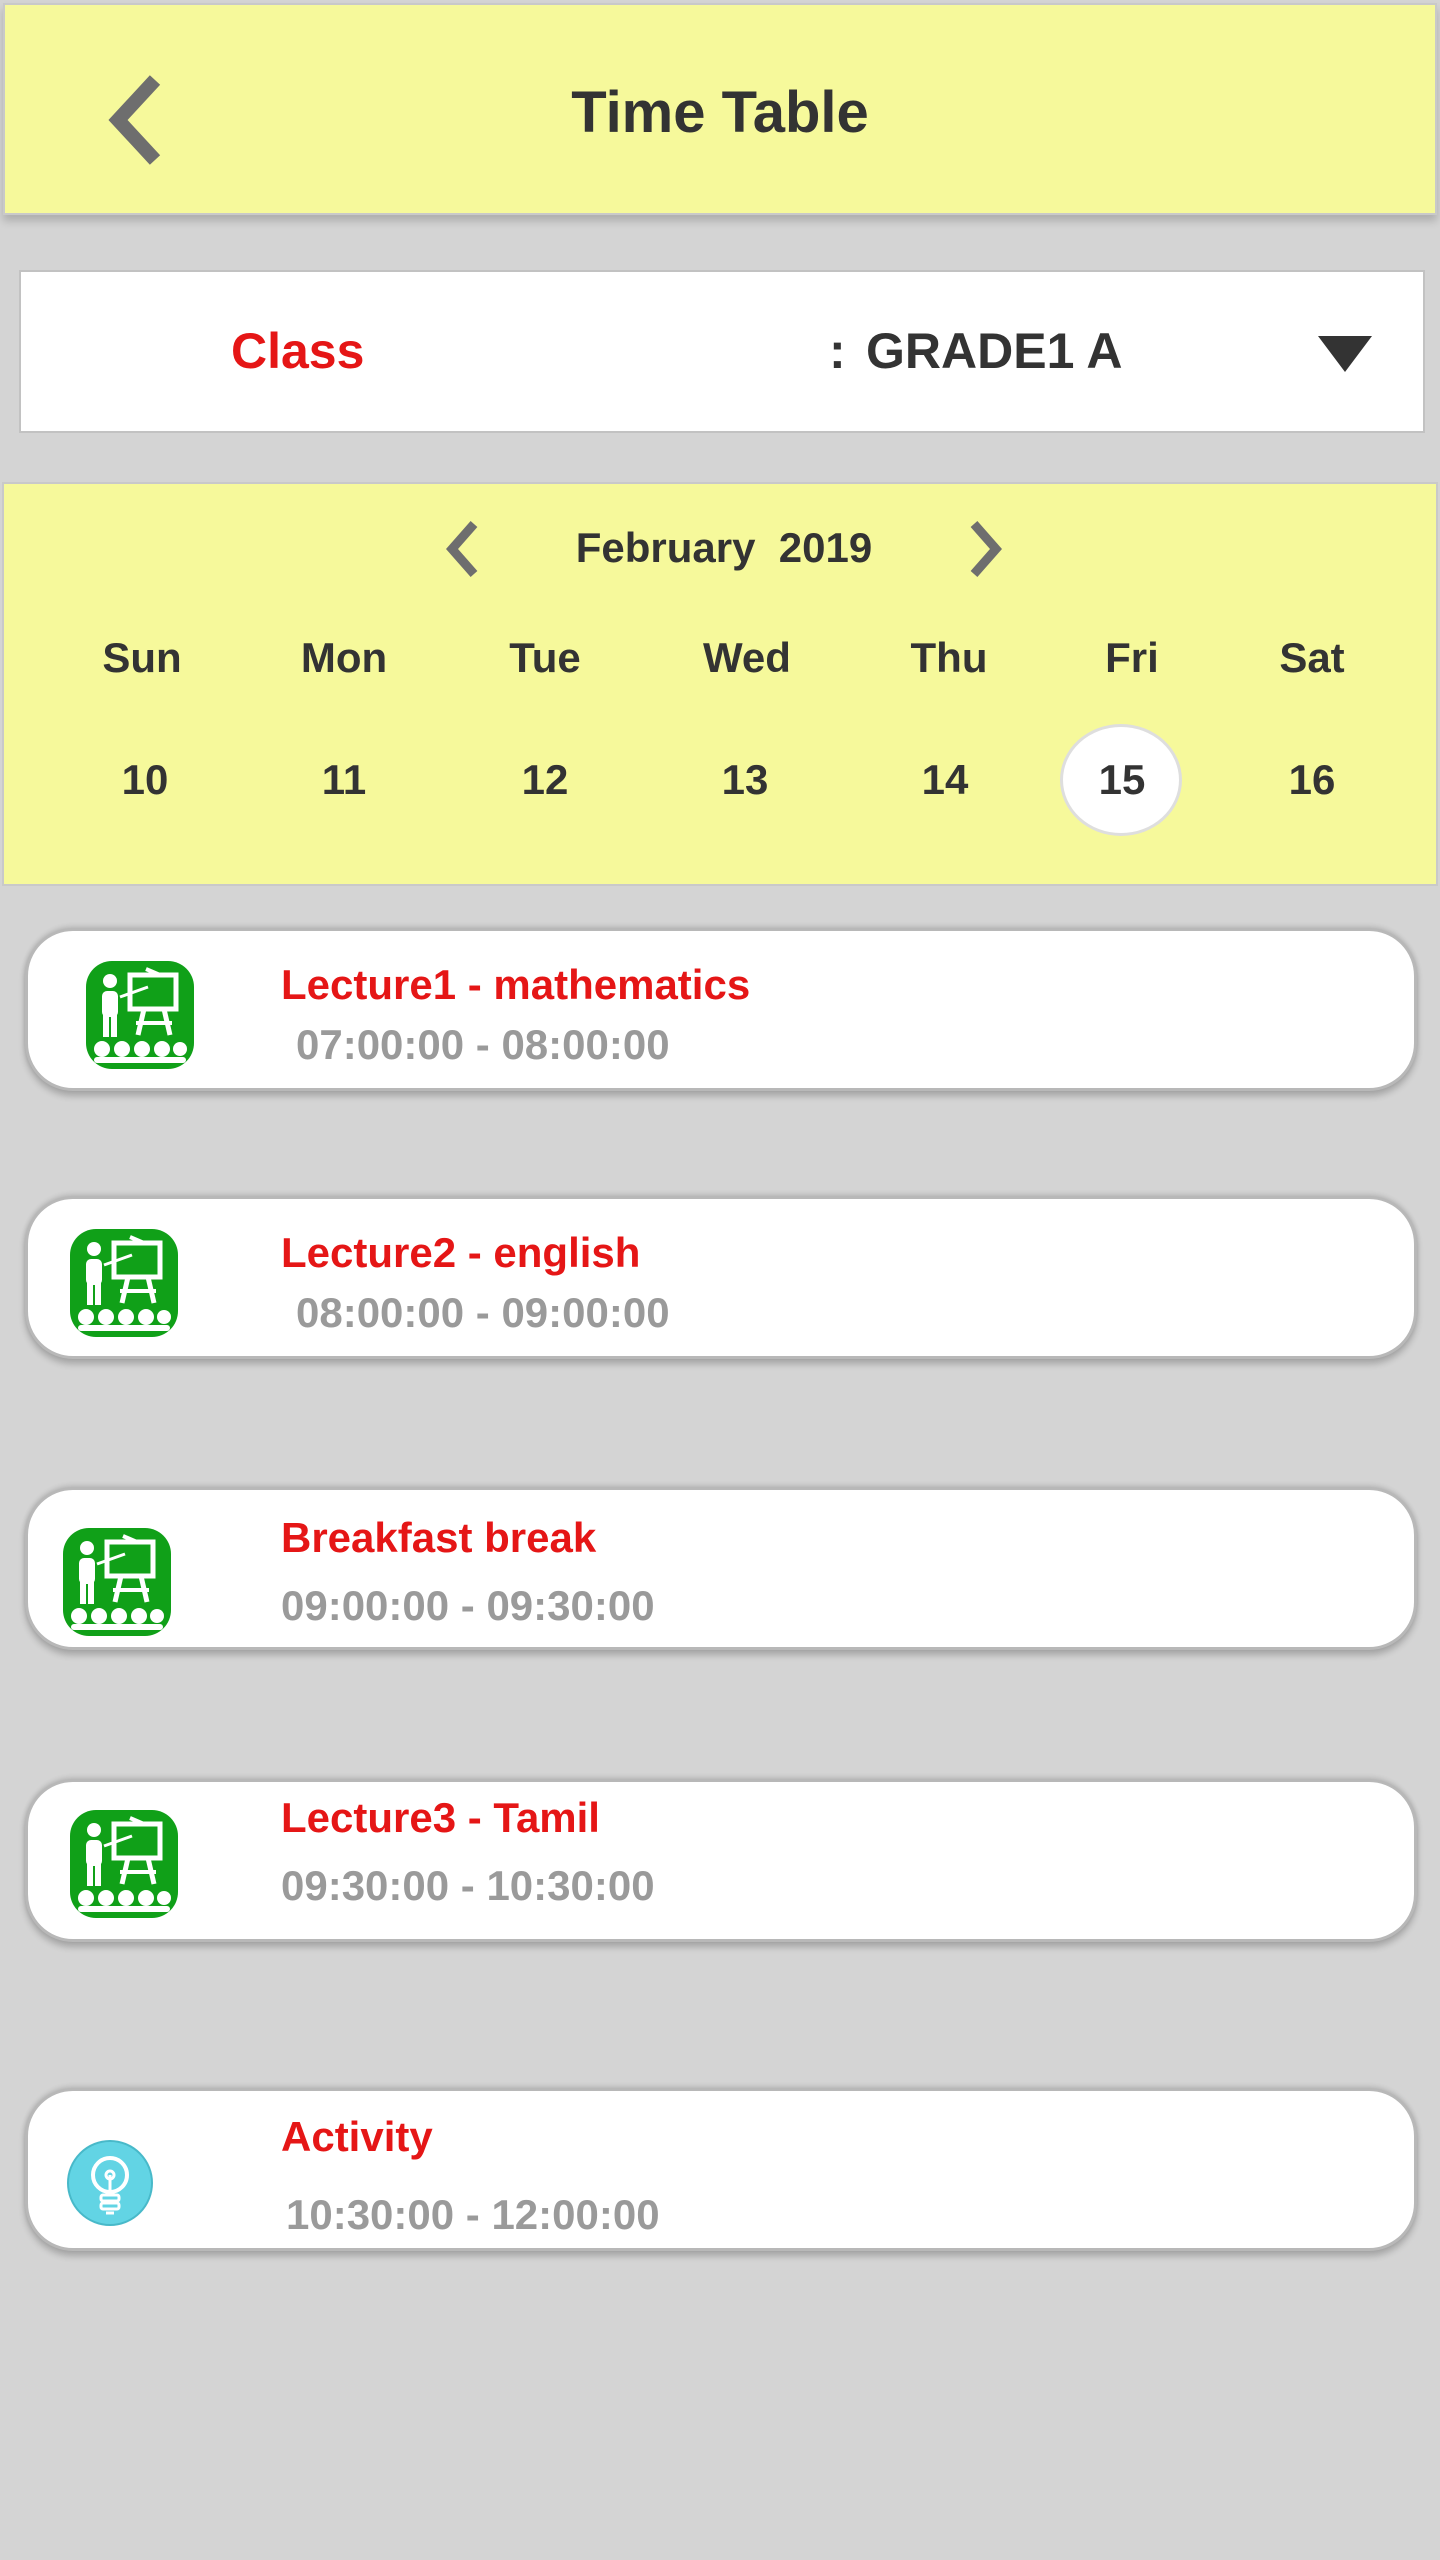  I want to click on schedule-item-breakfast-break: Breakfast break 09:00:00 - 09:30:00, so click(721, 1568).